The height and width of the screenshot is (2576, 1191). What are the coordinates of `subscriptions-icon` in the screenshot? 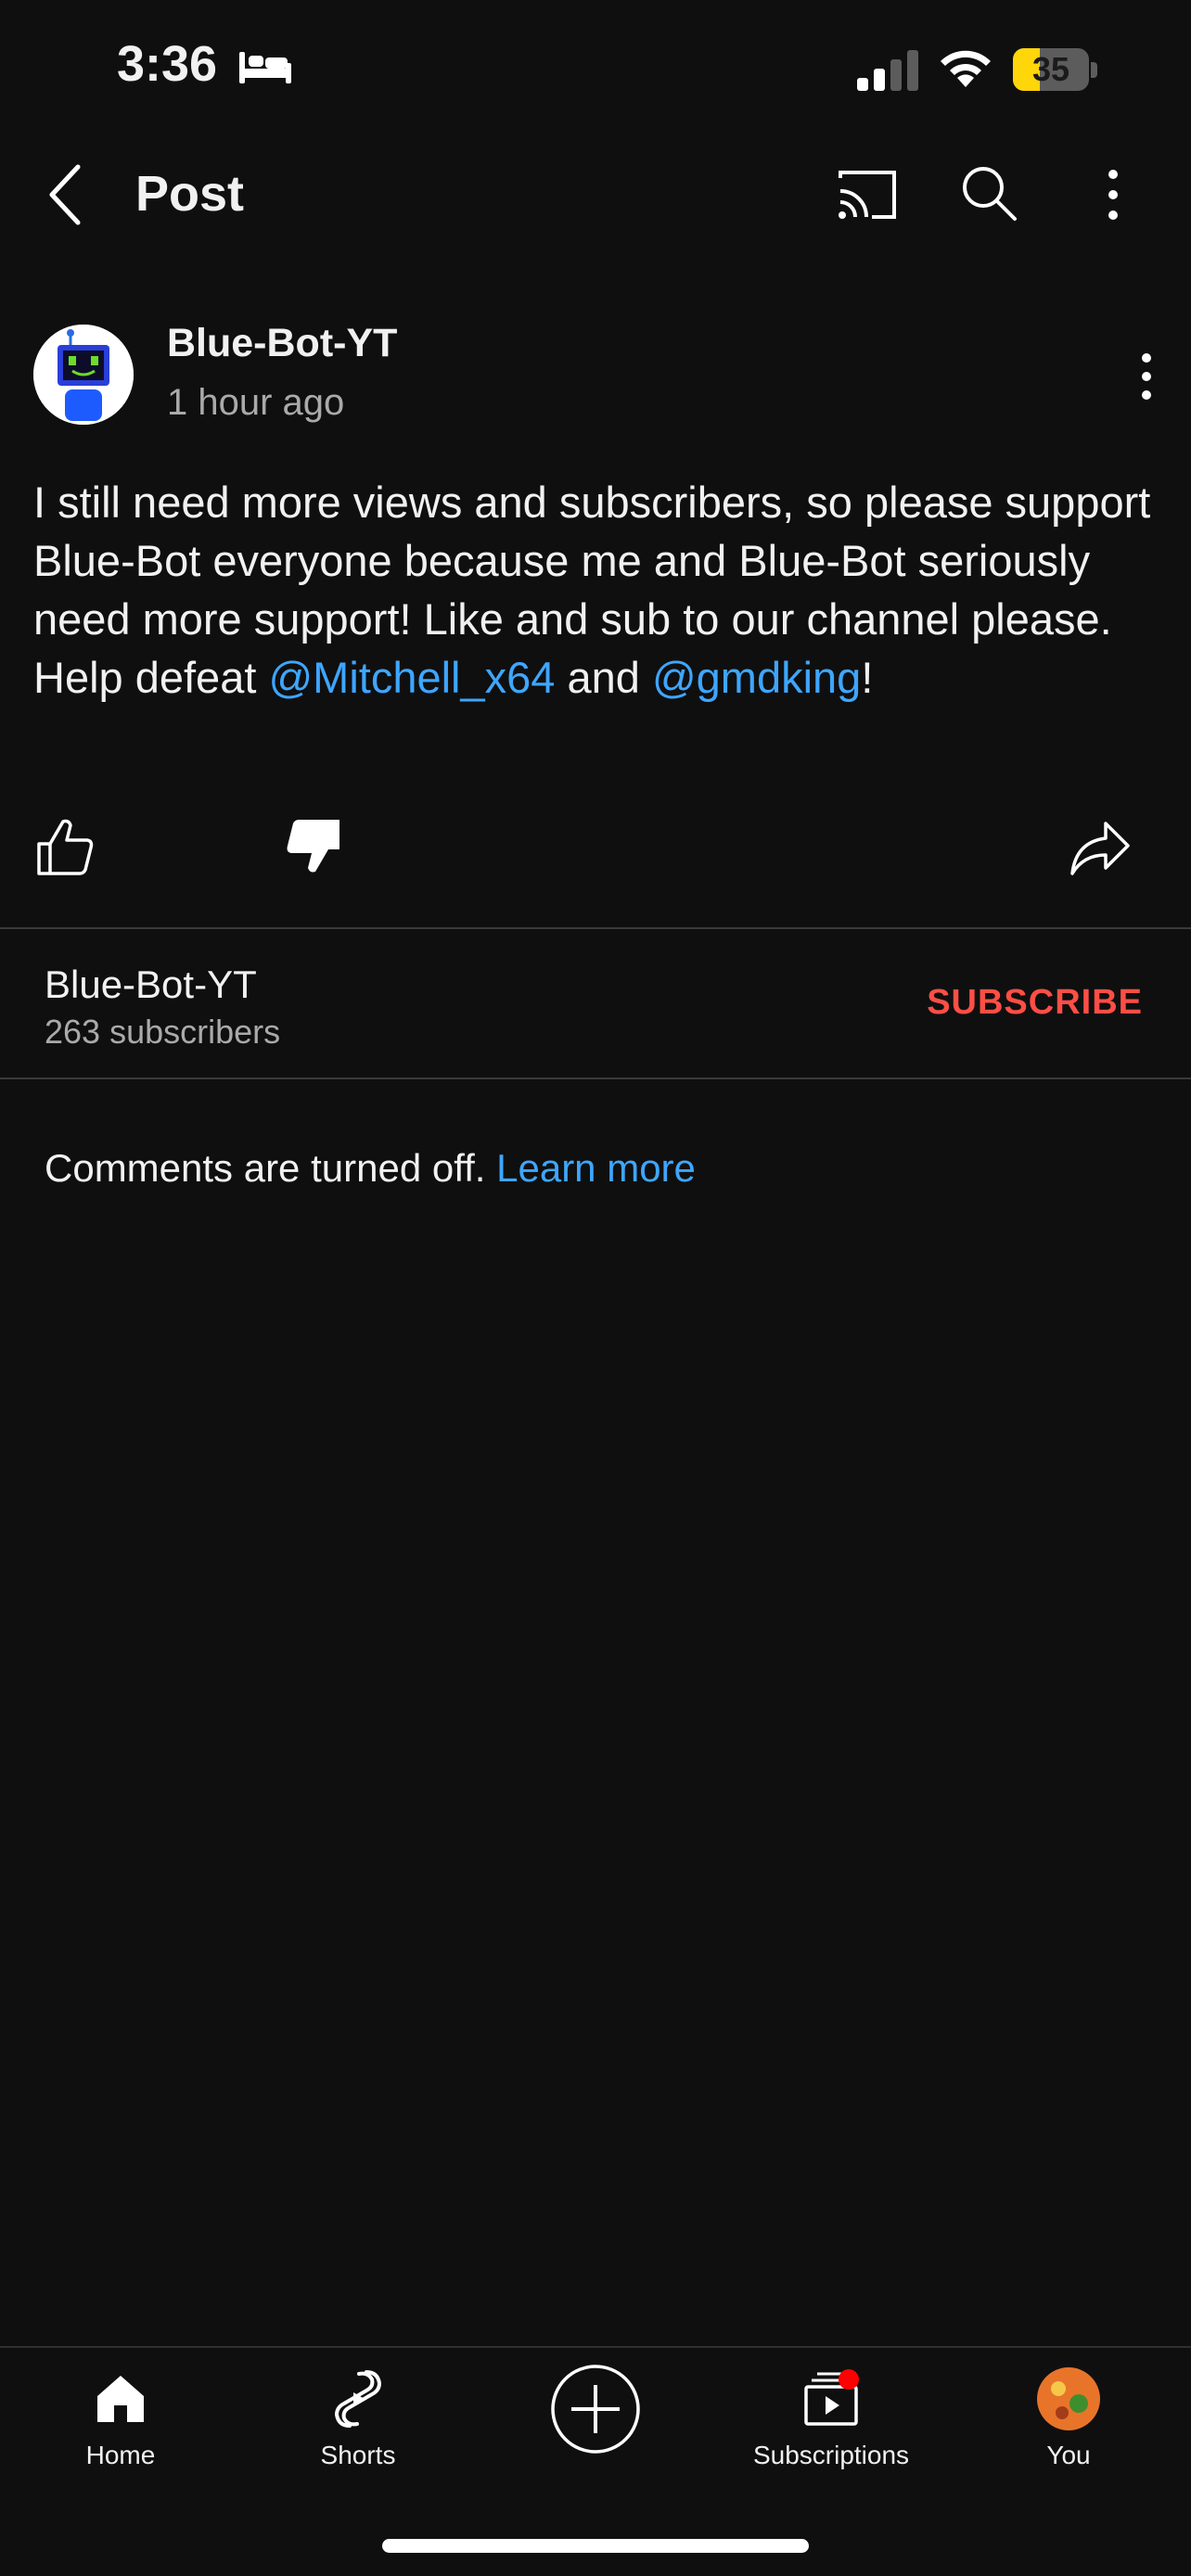 It's located at (831, 2397).